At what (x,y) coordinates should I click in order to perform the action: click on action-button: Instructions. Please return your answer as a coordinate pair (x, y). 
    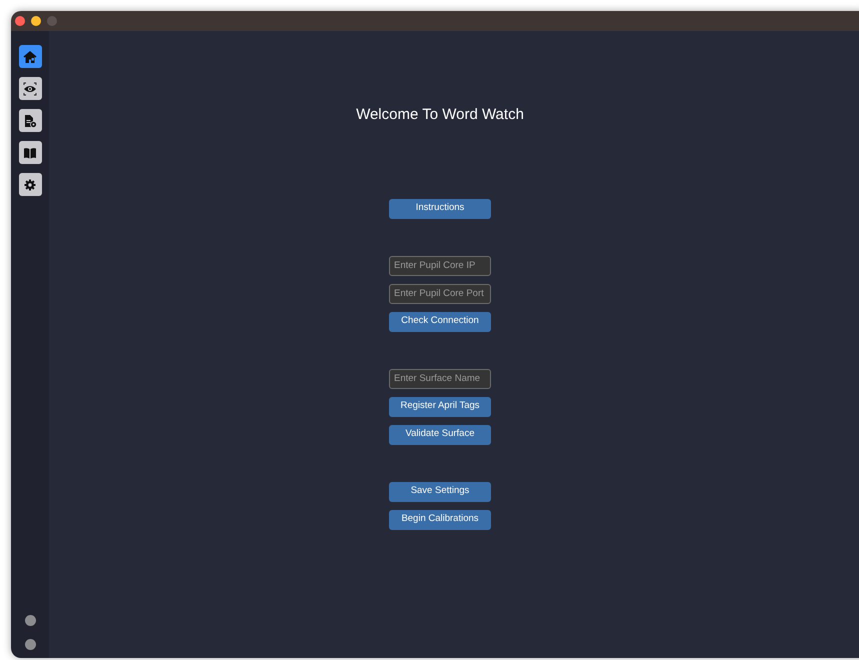
    Looking at the image, I should click on (440, 208).